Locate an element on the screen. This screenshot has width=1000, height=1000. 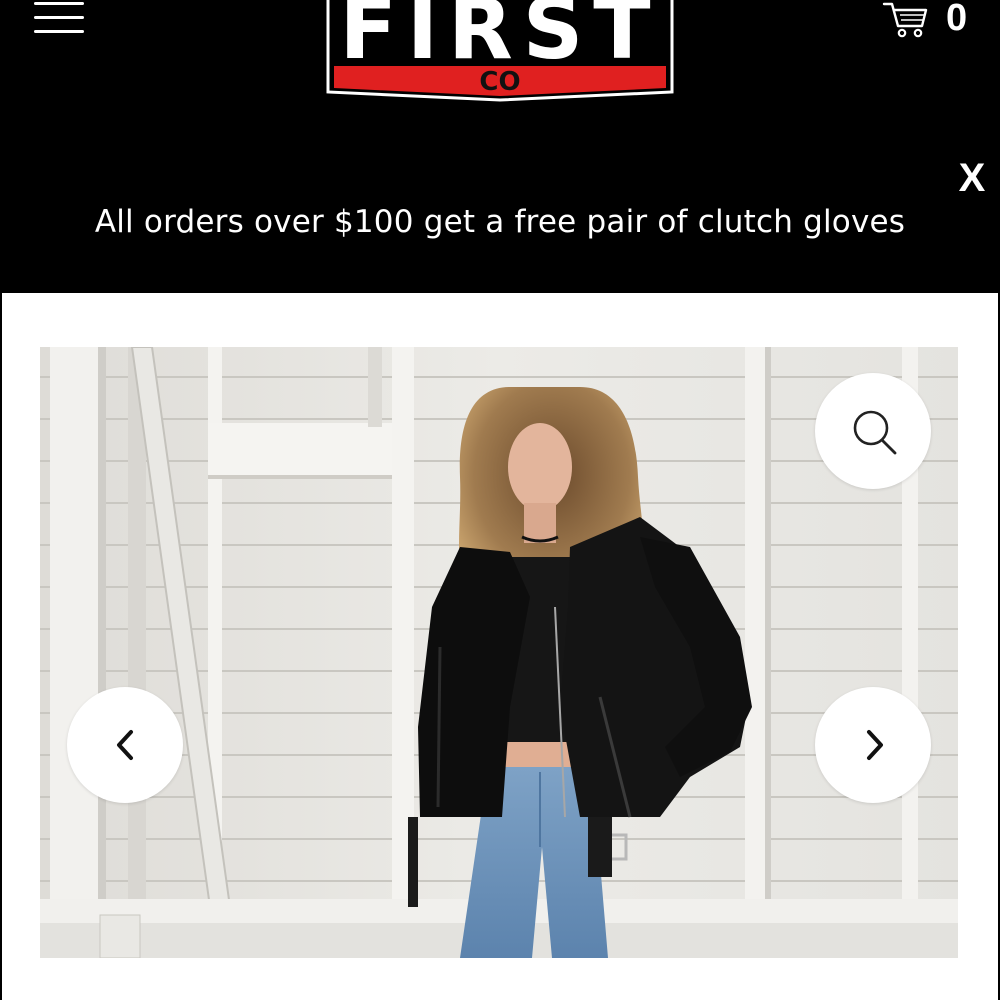
previous-image-button is located at coordinates (125, 745).